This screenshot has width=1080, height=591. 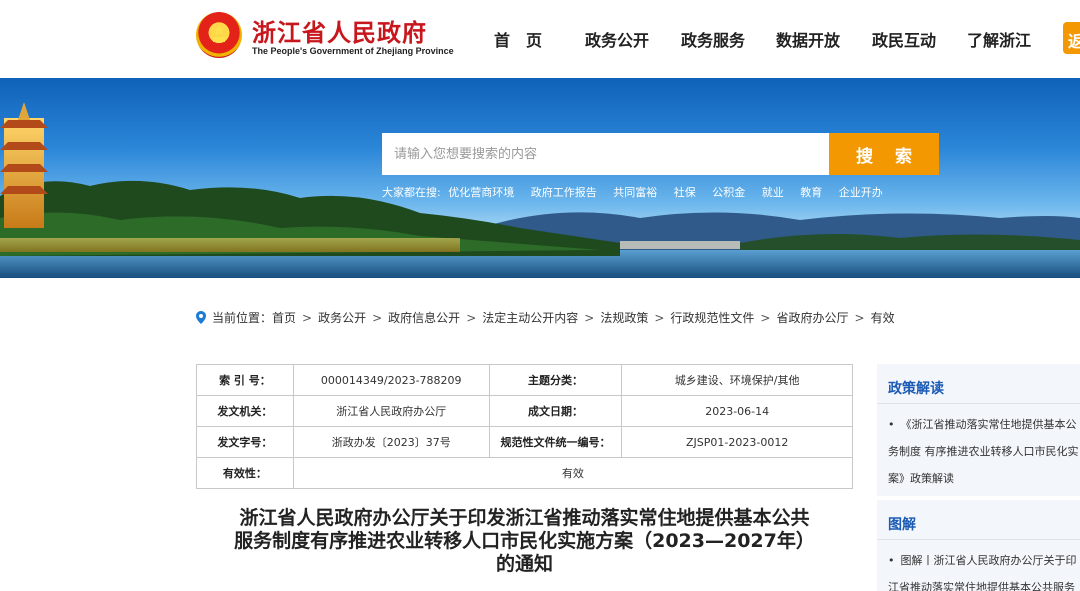 I want to click on breadcrumb-item: 法定主动公开内容, so click(x=530, y=317).